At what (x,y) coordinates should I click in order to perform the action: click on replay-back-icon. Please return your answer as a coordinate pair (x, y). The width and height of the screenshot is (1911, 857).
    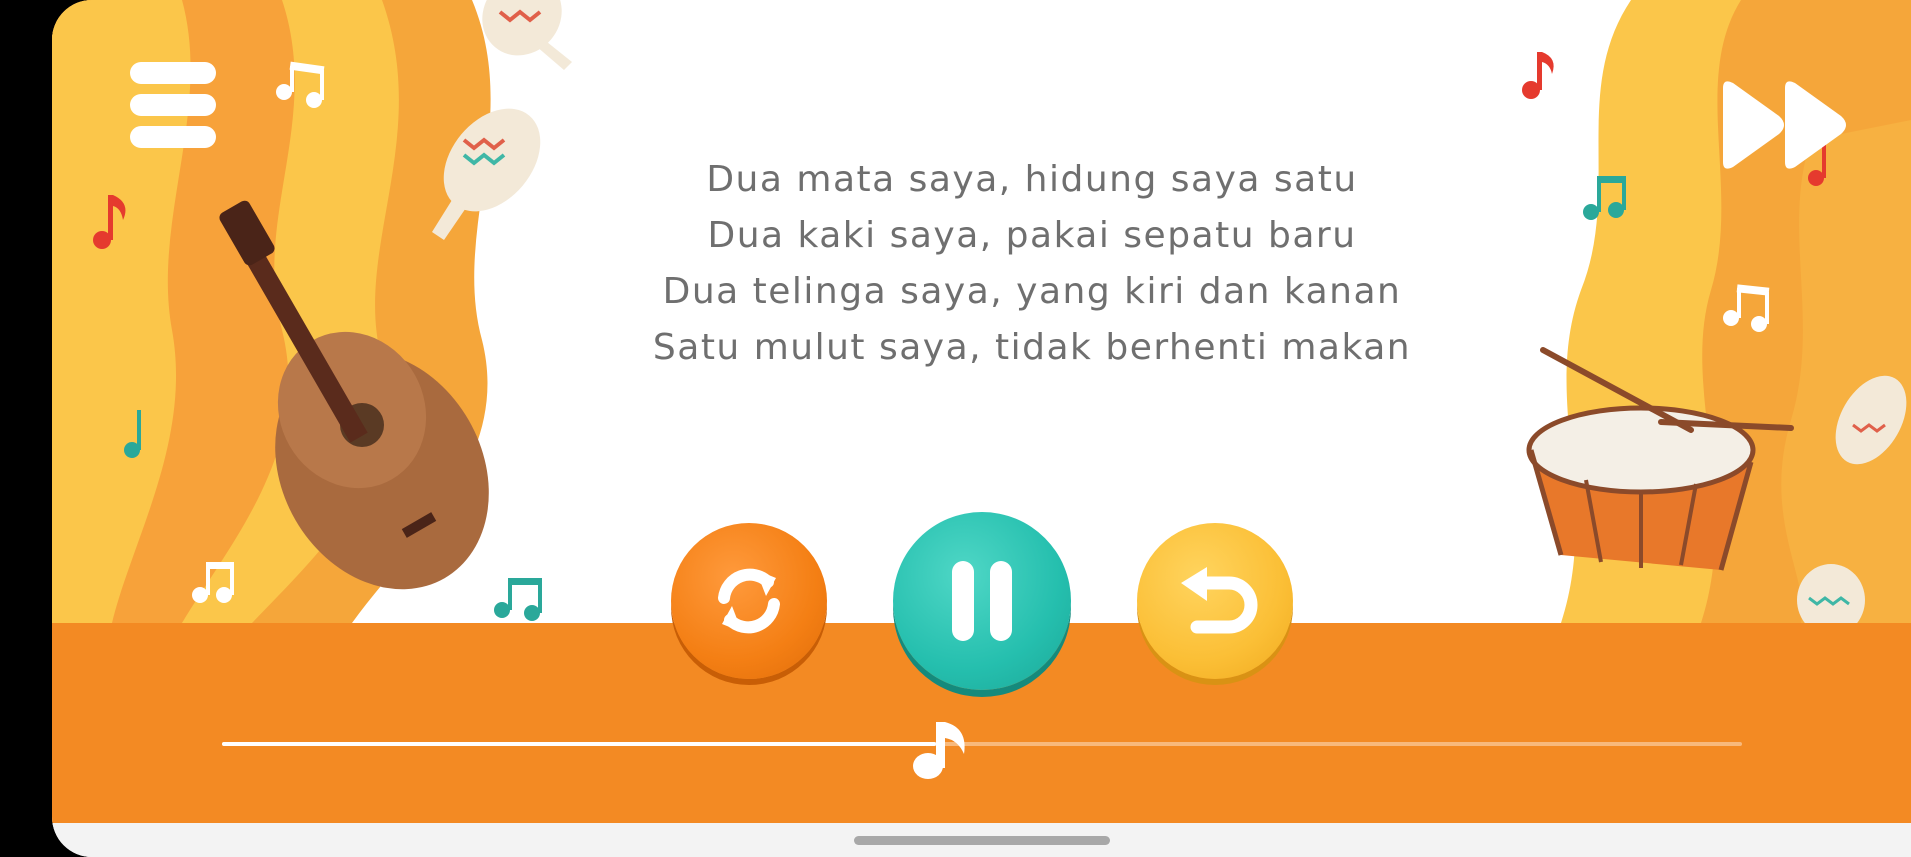
    Looking at the image, I should click on (1219, 600).